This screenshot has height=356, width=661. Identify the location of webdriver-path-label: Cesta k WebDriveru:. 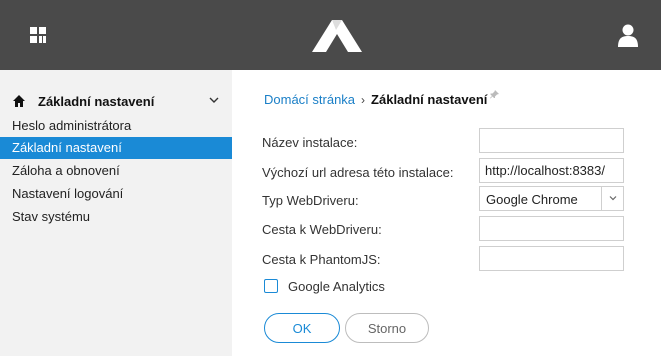
(322, 229).